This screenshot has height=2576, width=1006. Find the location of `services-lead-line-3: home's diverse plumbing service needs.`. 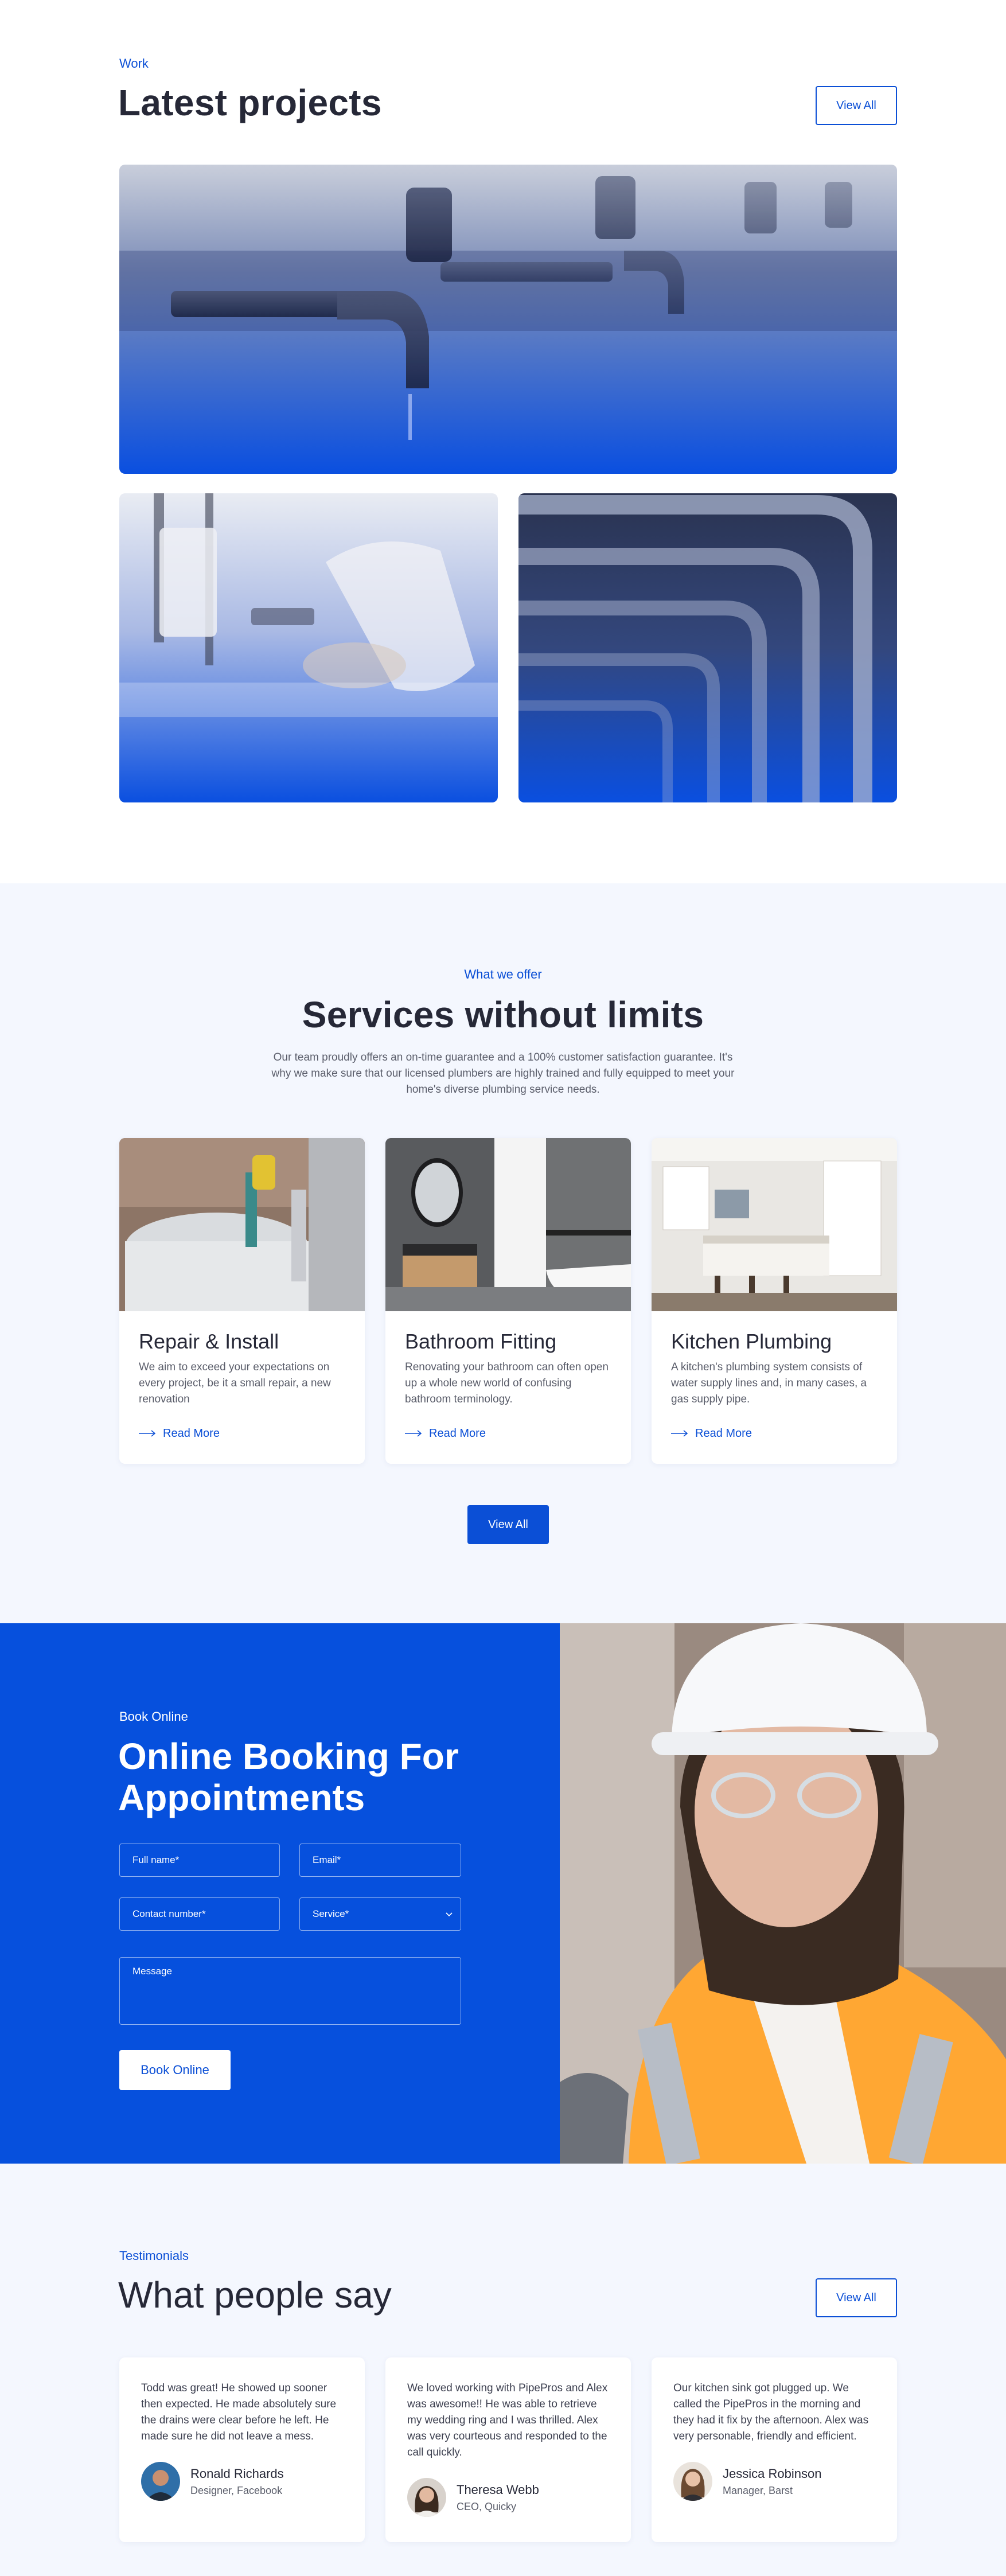

services-lead-line-3: home's diverse plumbing service needs. is located at coordinates (503, 1090).